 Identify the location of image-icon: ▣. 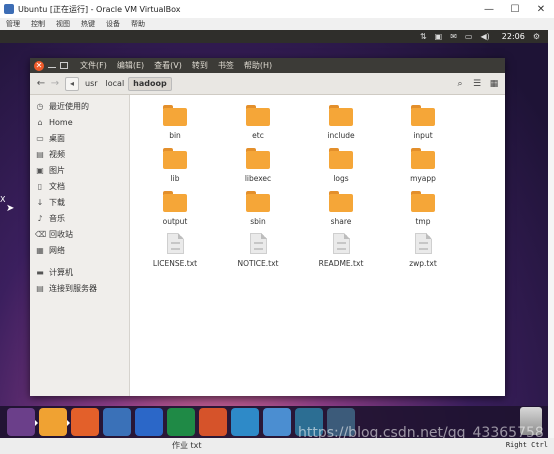
(40, 170).